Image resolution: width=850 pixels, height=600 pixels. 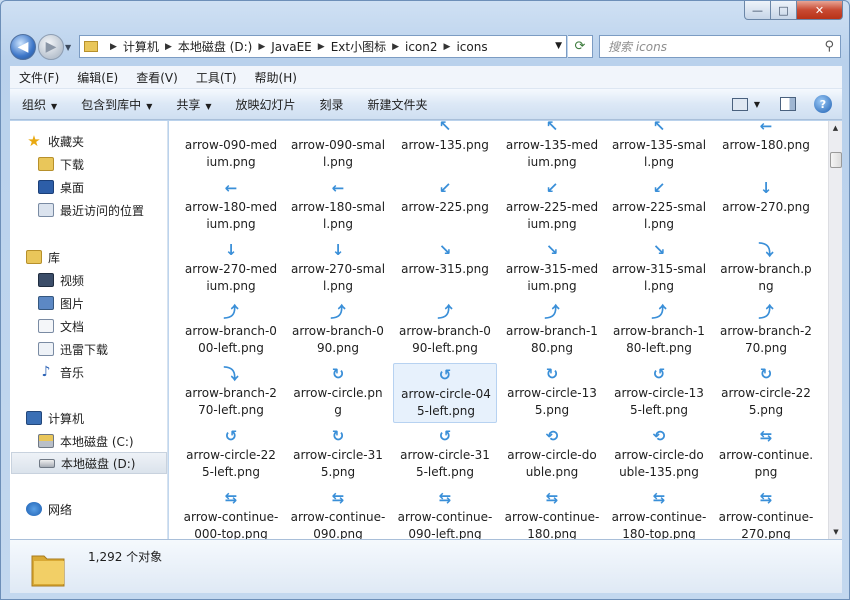 I want to click on slideshow-button: 放映幻灯片, so click(x=266, y=104).